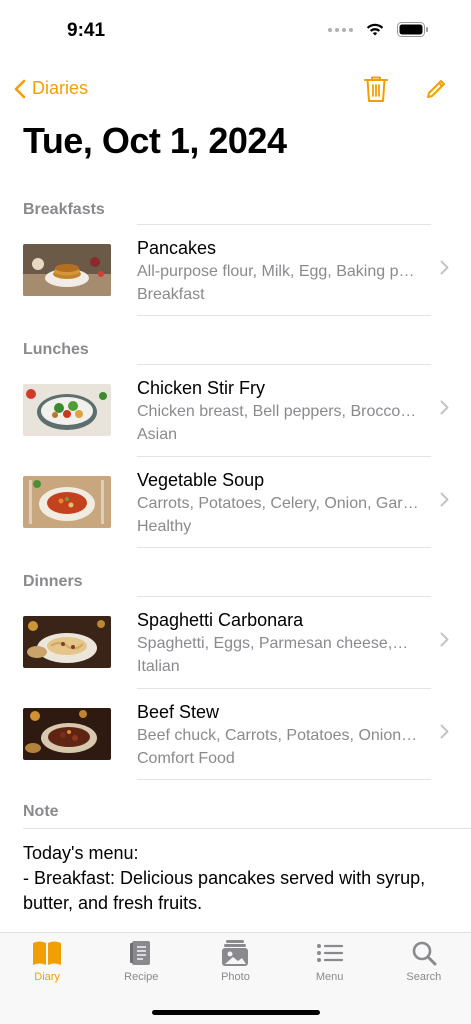 This screenshot has height=1024, width=471. Describe the element at coordinates (329, 953) in the screenshot. I see `list-icon` at that location.